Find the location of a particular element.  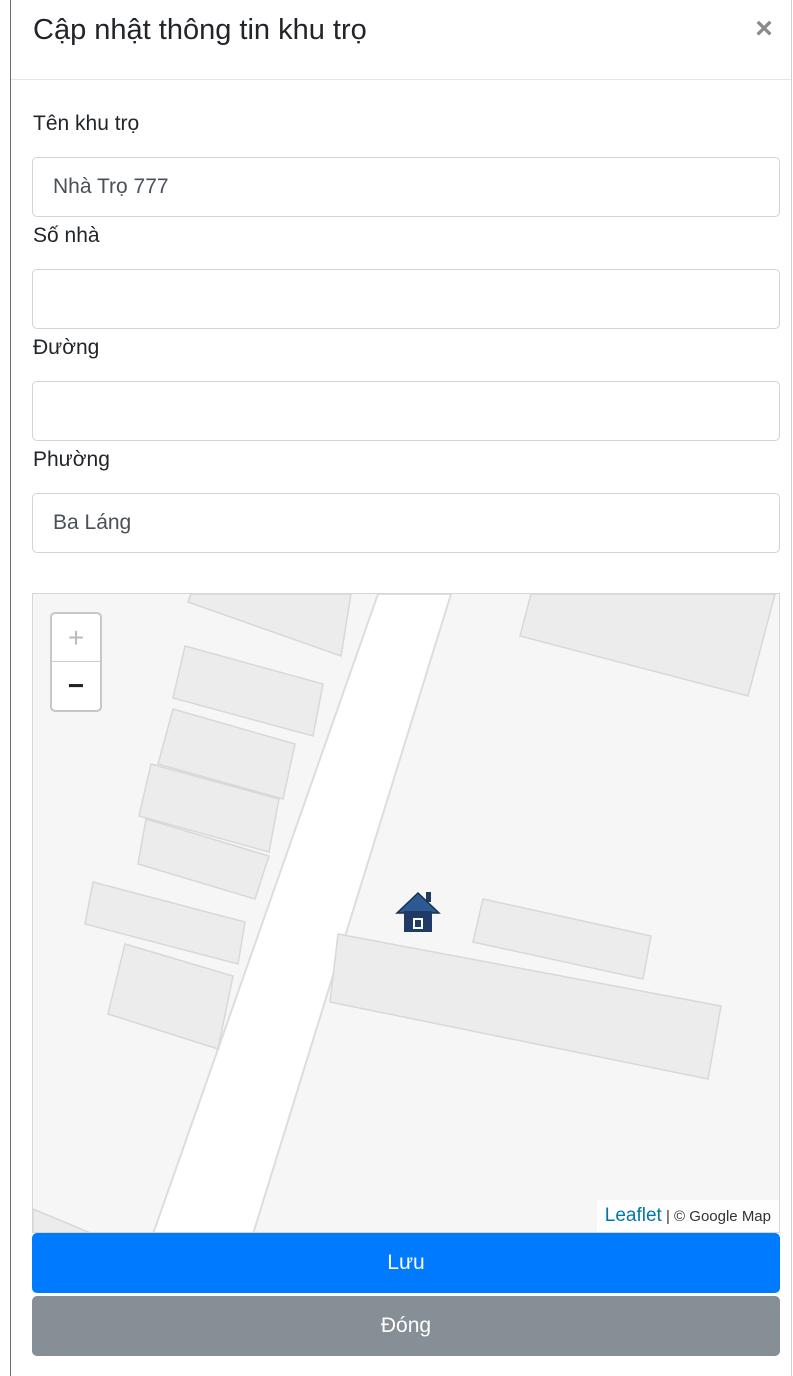

house-number-label: Số nhà is located at coordinates (66, 235).